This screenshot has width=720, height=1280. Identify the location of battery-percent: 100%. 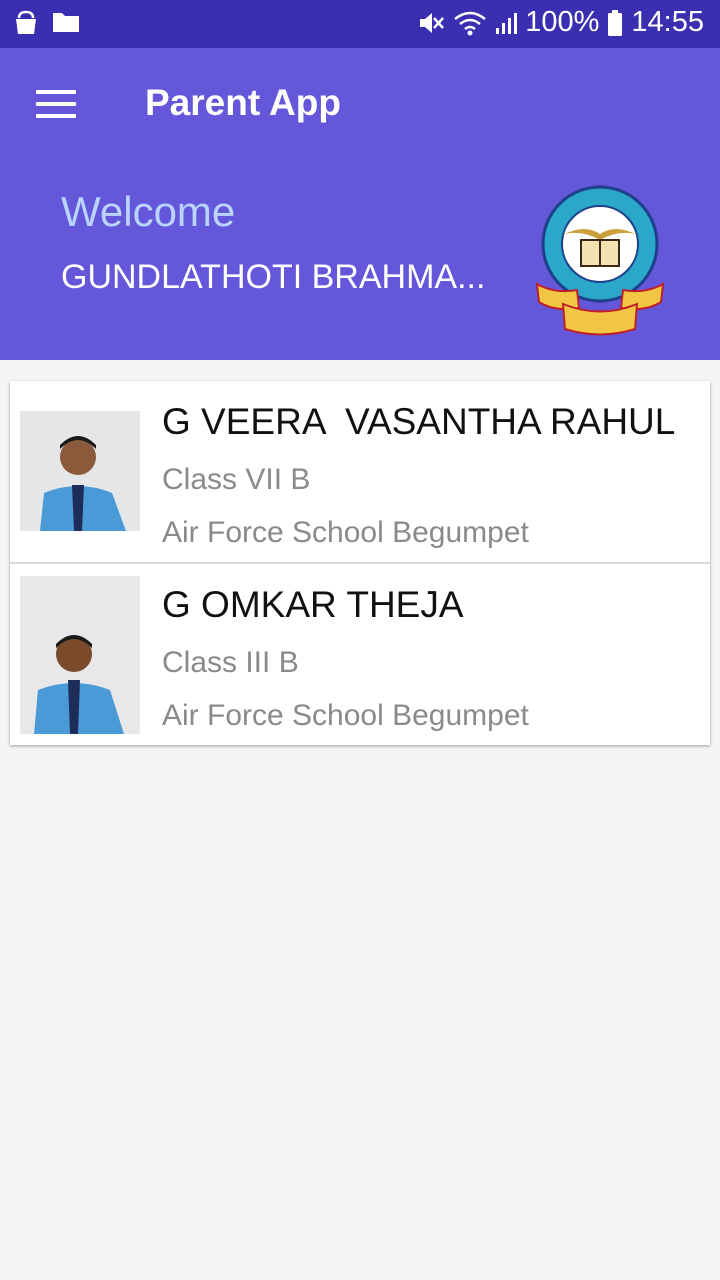
(562, 22).